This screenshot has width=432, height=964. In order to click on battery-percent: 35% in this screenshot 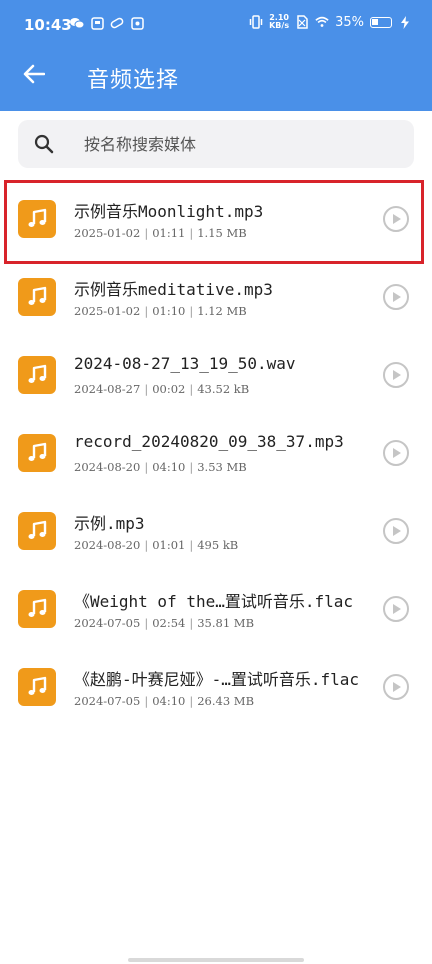, I will do `click(349, 22)`.